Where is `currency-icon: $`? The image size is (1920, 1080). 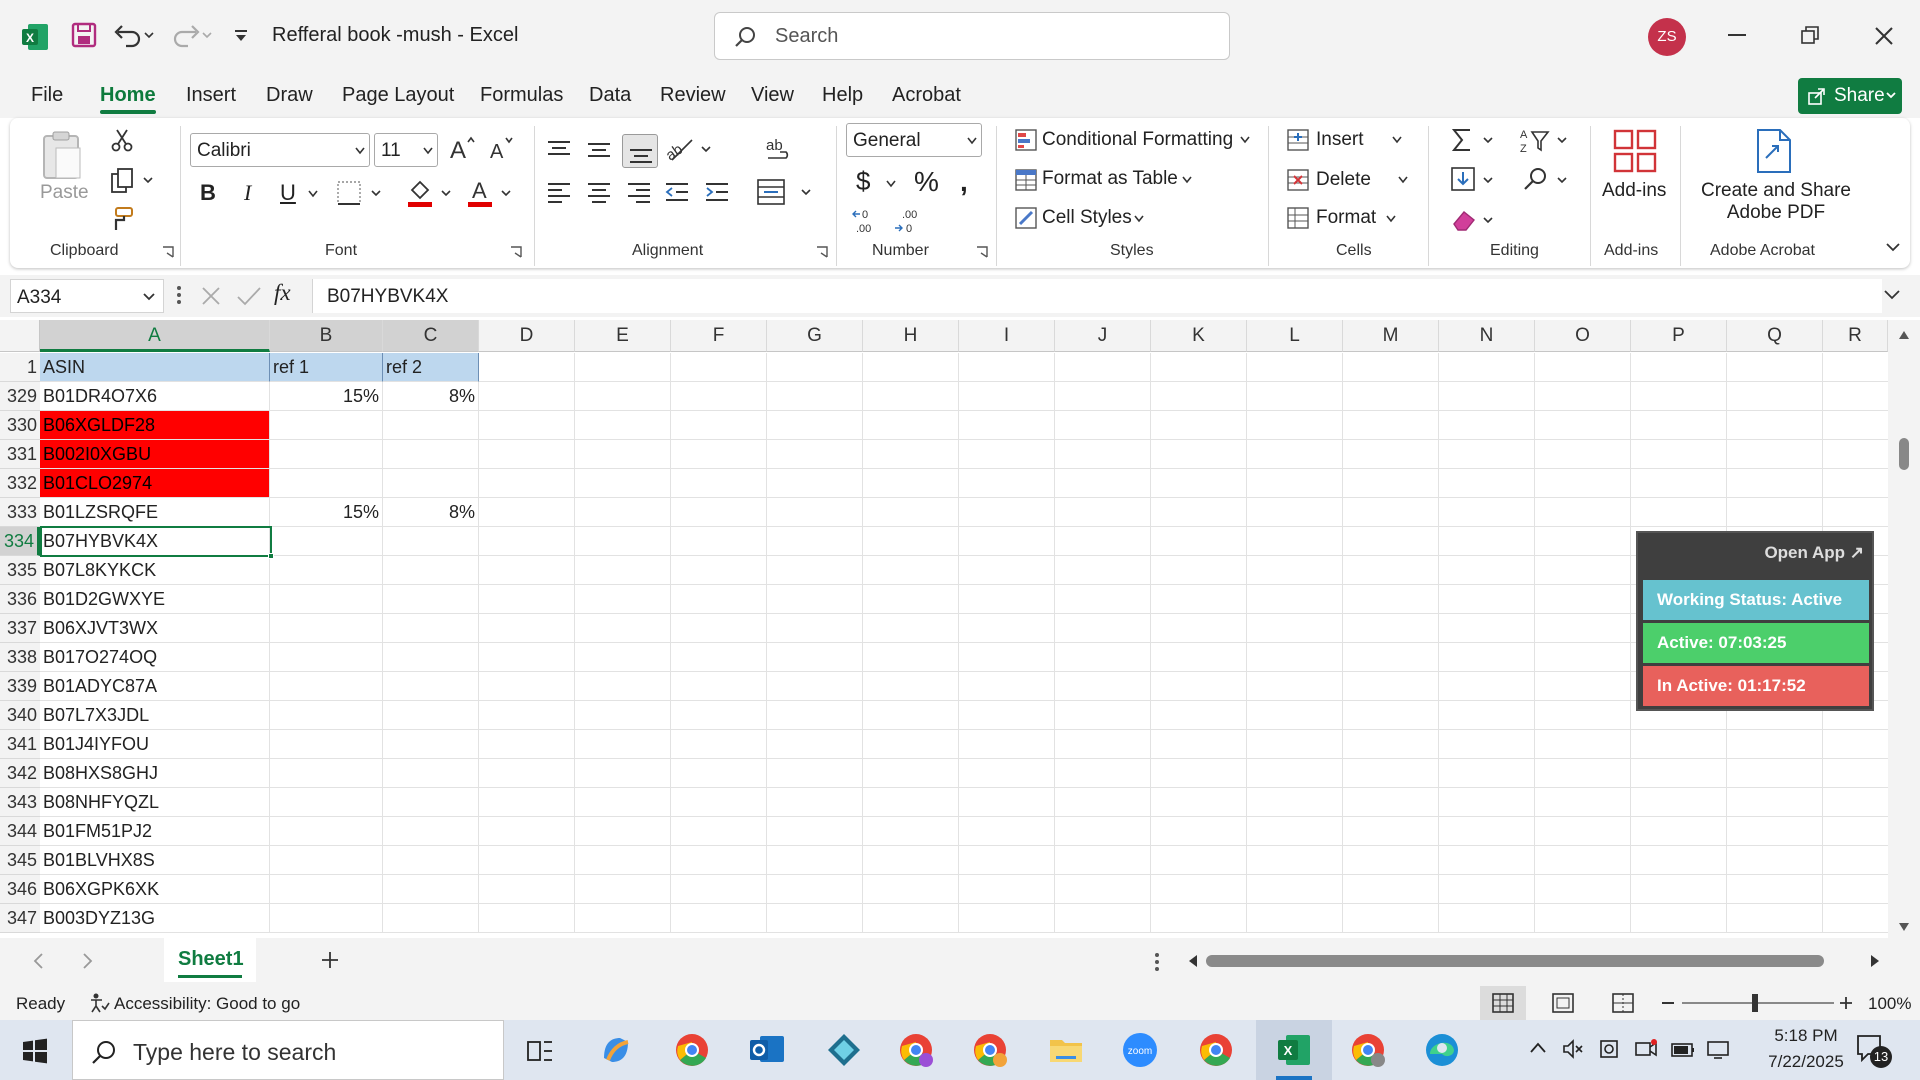
currency-icon: $ is located at coordinates (863, 181).